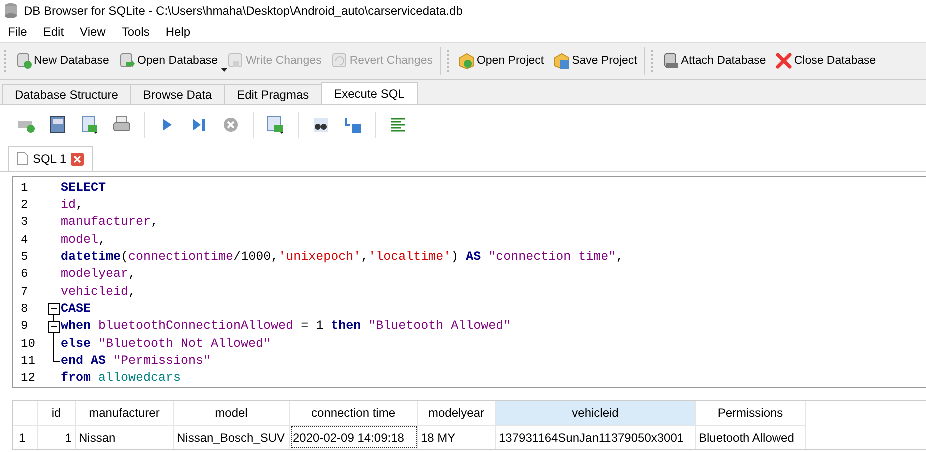  I want to click on menu-item: Help, so click(178, 32).